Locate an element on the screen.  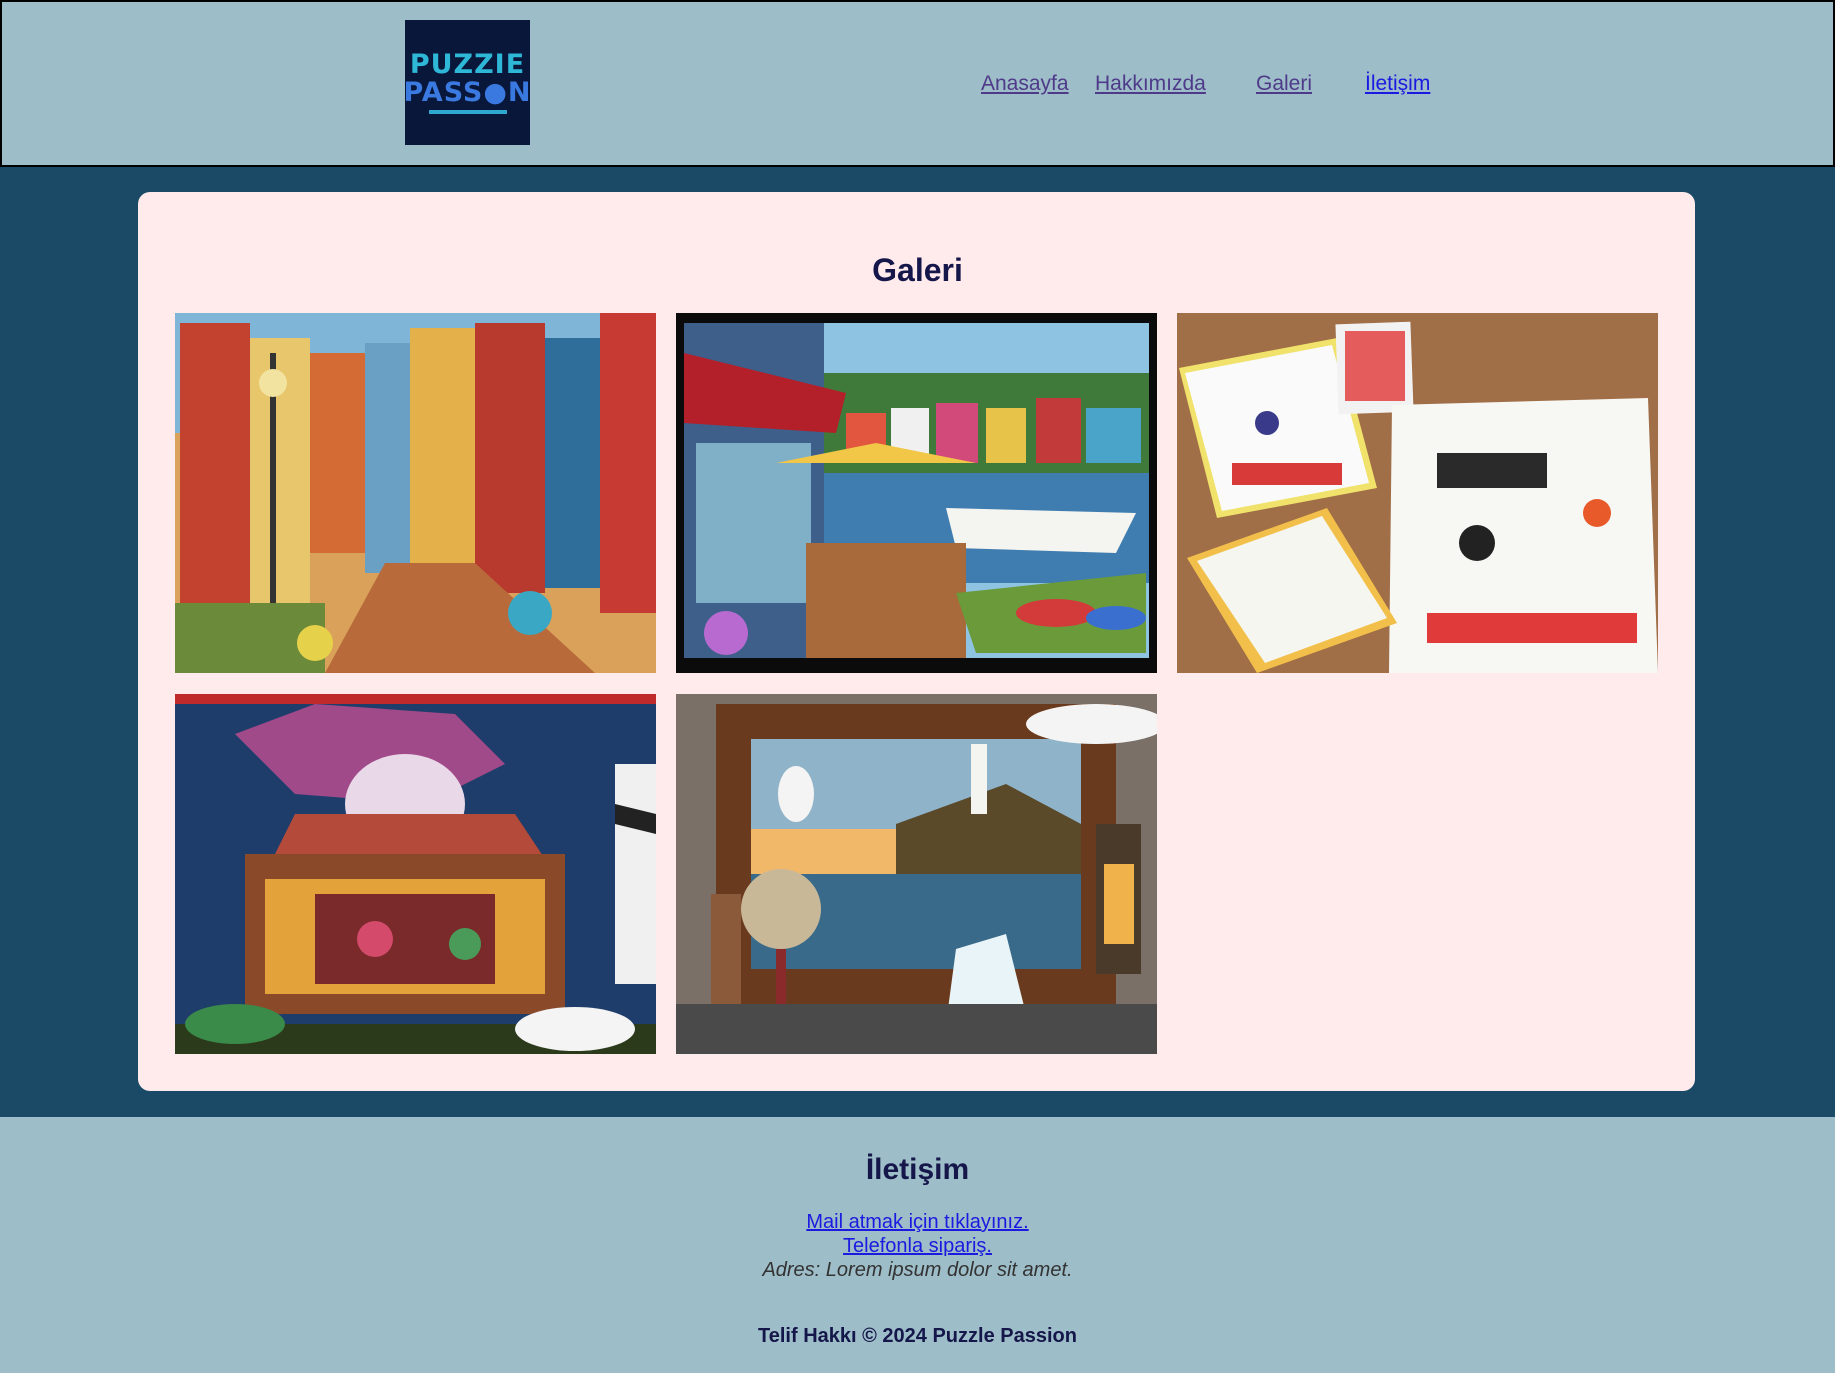
gallery-title: Galeri is located at coordinates (917, 270).